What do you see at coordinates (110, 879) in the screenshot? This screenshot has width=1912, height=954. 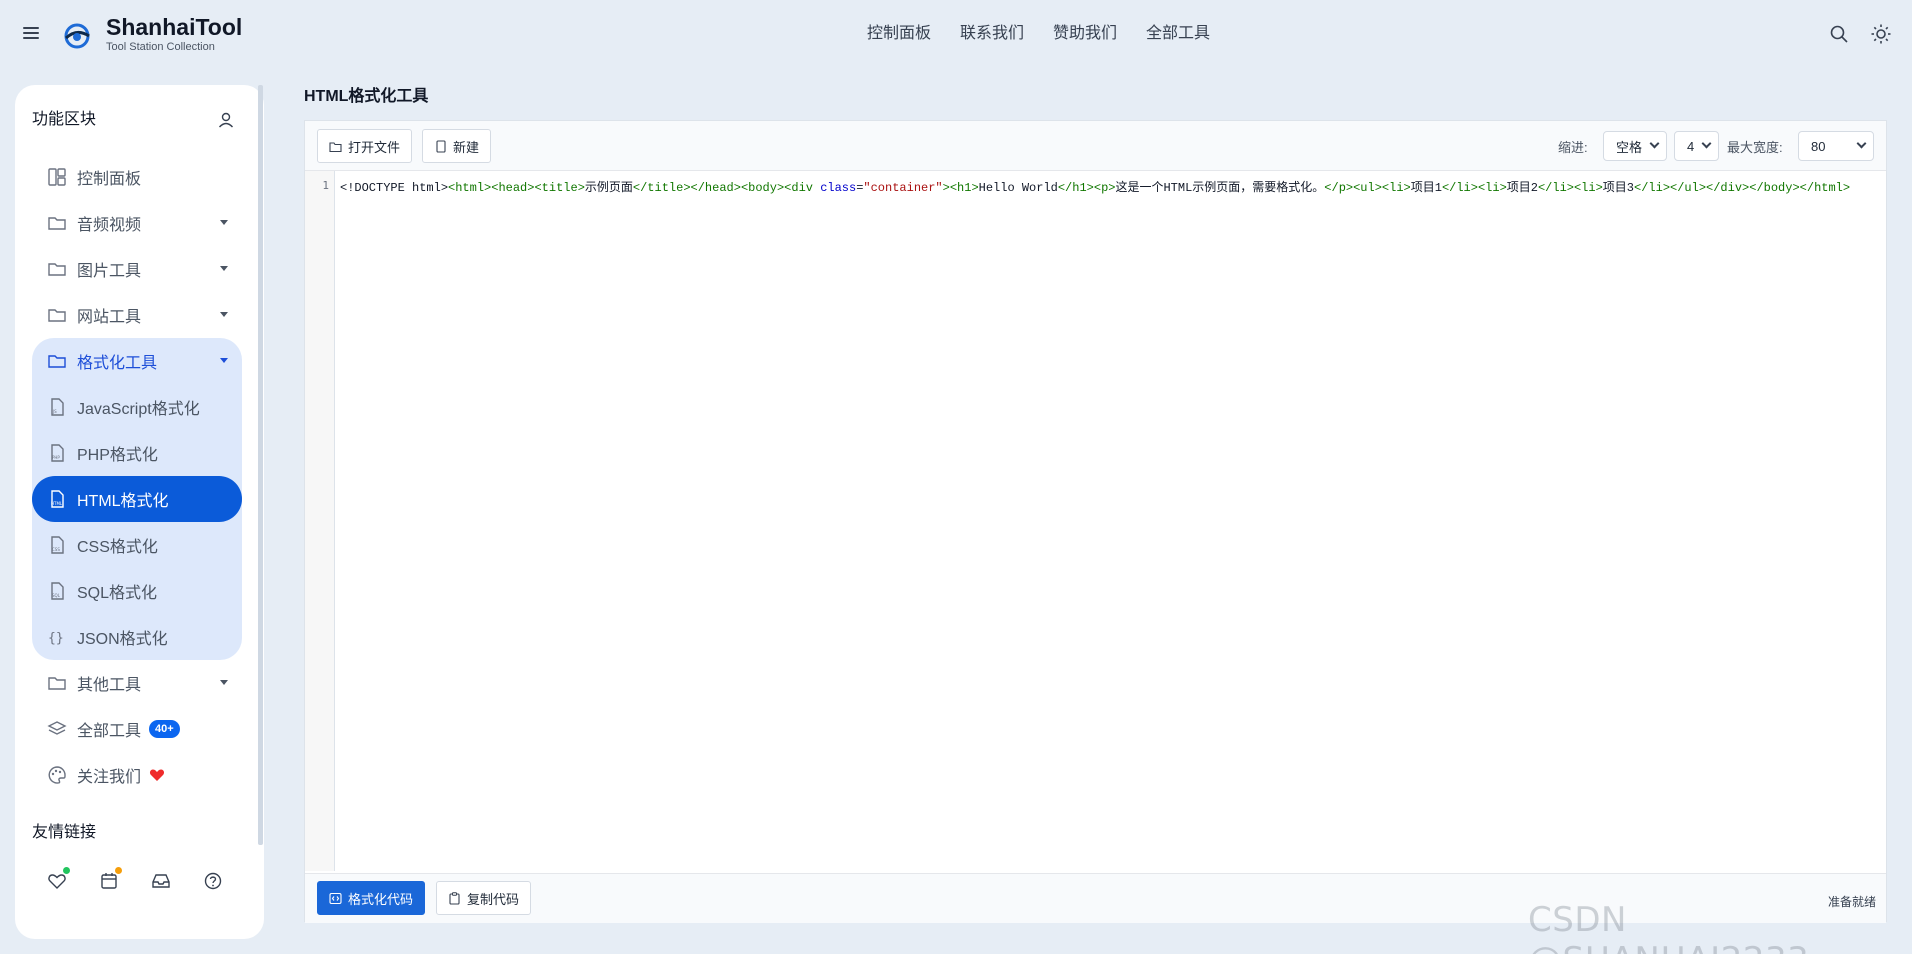 I see `calendar-link` at bounding box center [110, 879].